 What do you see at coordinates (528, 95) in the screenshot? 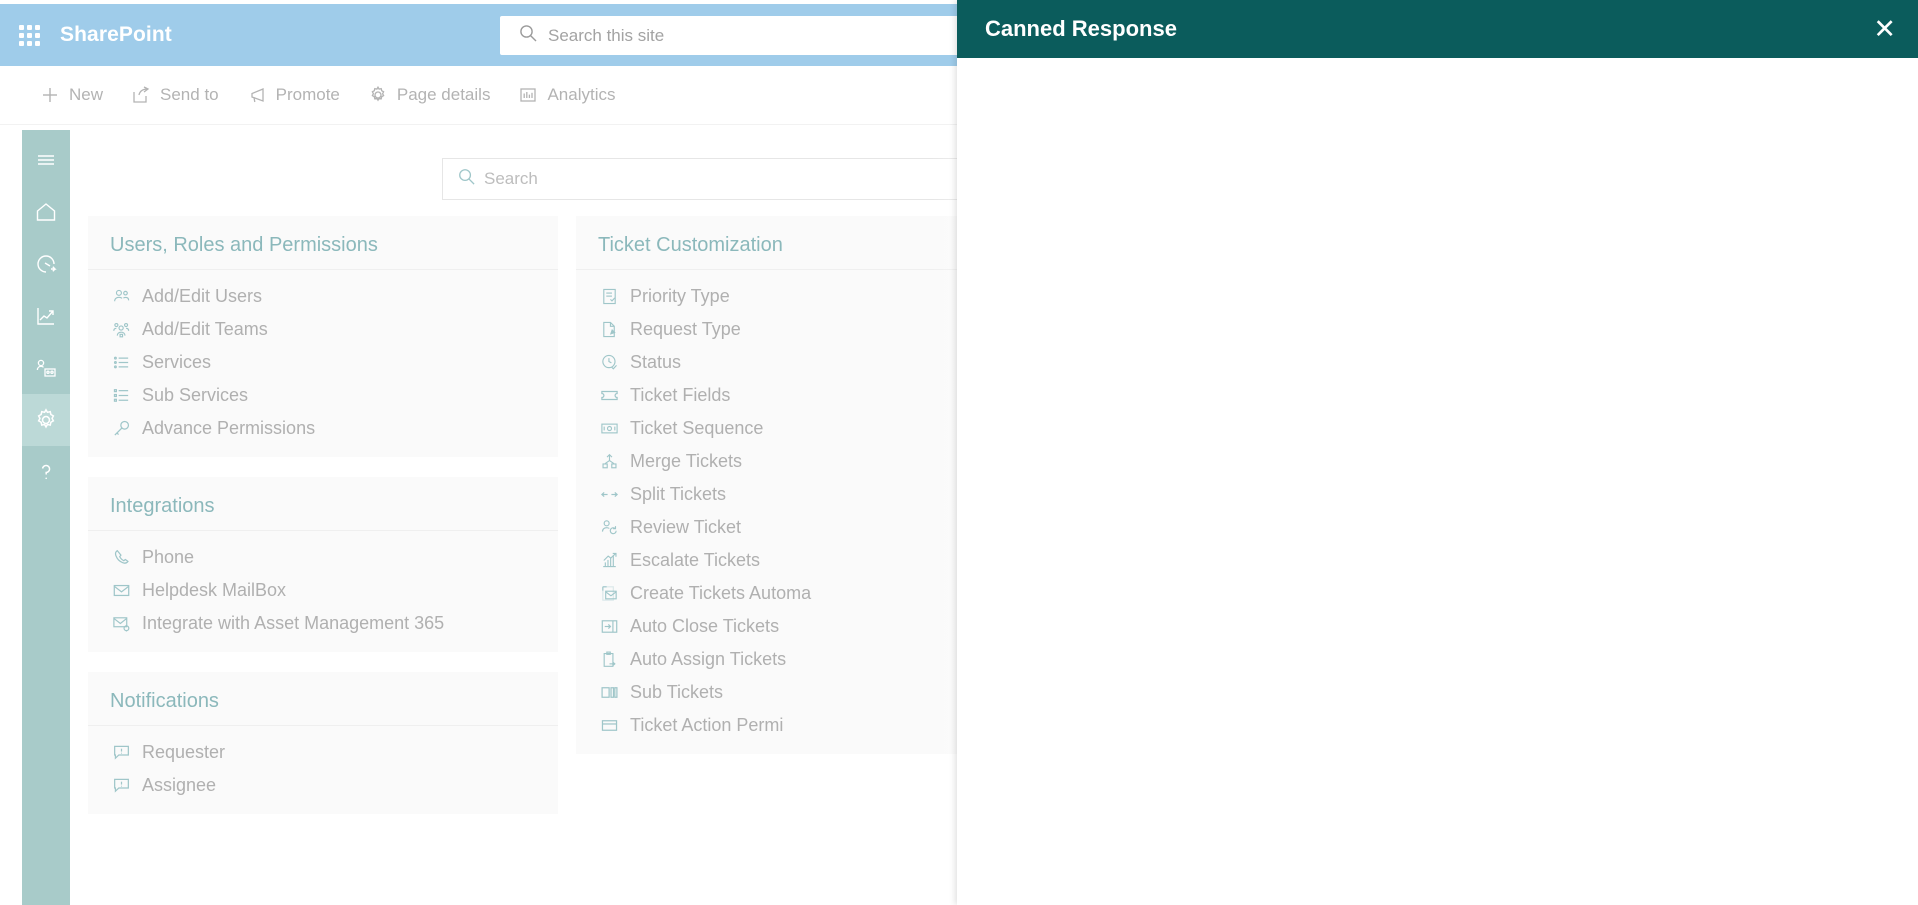
I see `chart-bar-icon` at bounding box center [528, 95].